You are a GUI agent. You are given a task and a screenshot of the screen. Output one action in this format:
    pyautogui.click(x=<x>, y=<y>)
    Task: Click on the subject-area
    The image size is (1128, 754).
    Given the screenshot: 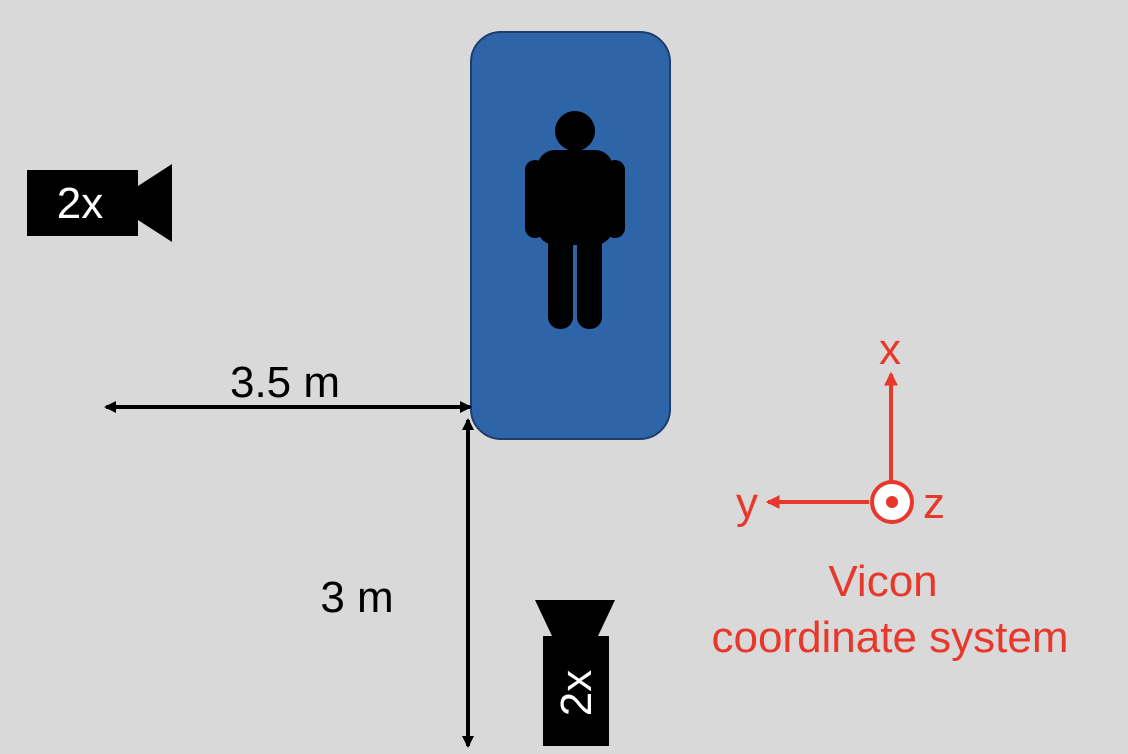 What is the action you would take?
    pyautogui.click(x=570, y=235)
    